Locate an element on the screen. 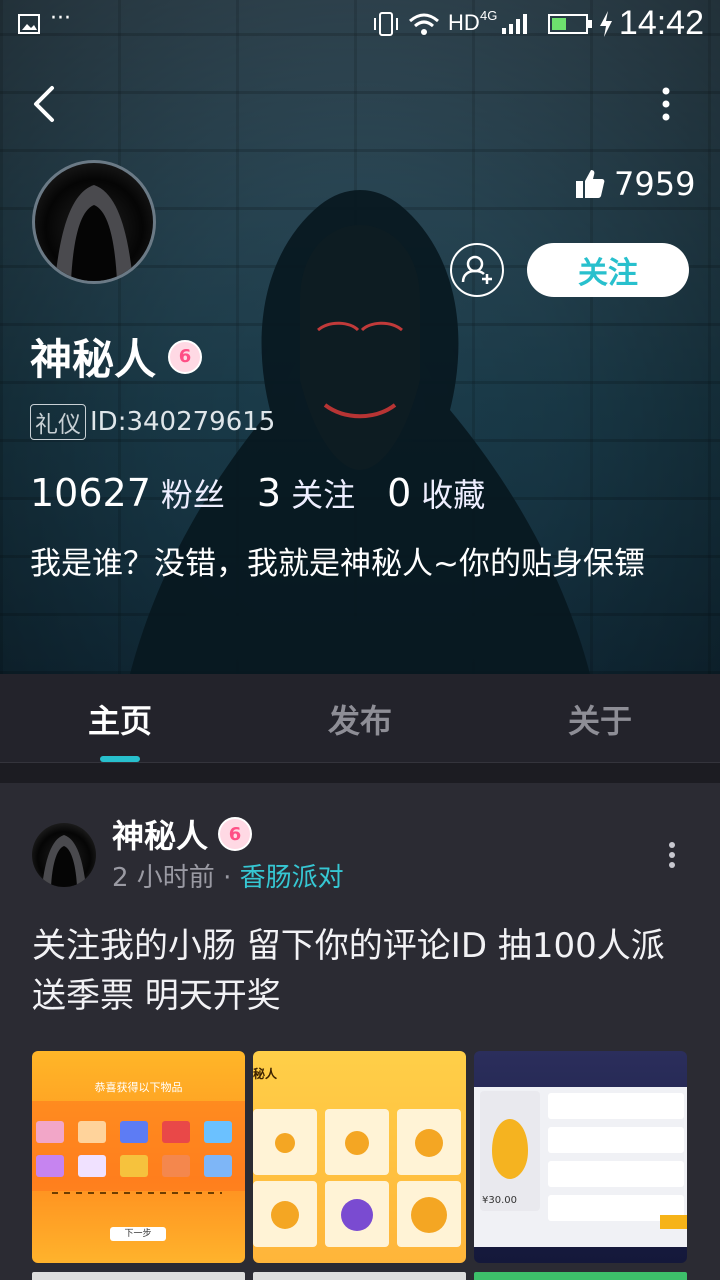 The width and height of the screenshot is (720, 1280). more-notifications-icon: ··· is located at coordinates (60, 18).